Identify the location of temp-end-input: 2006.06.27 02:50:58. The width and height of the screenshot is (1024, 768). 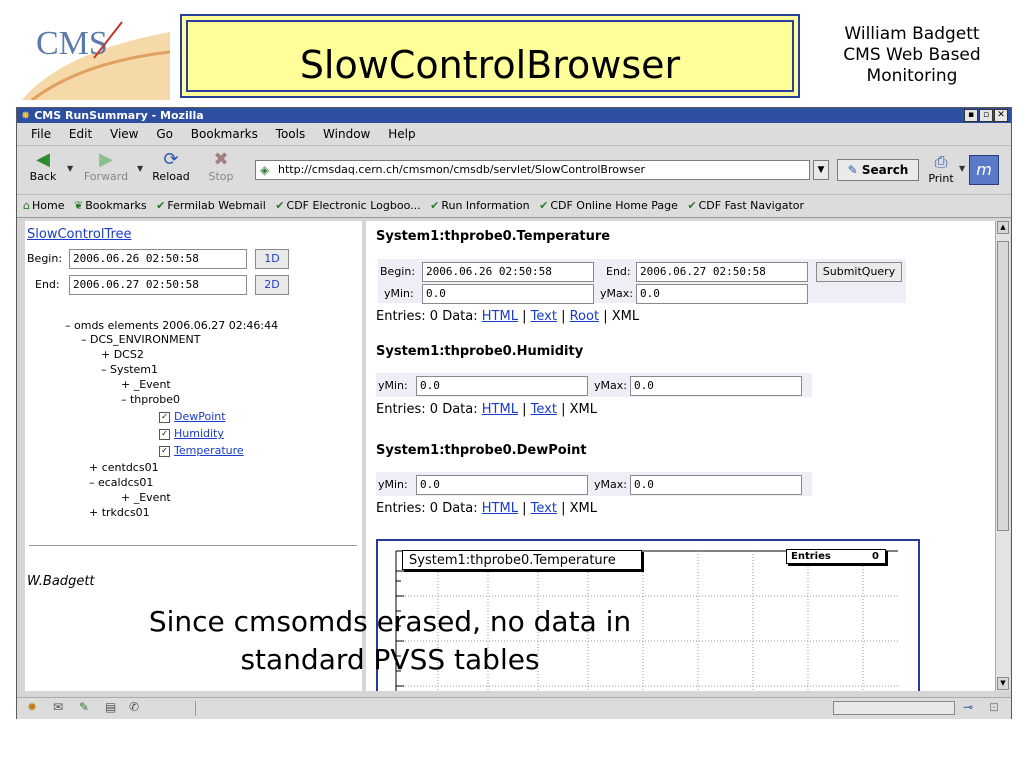
(722, 272).